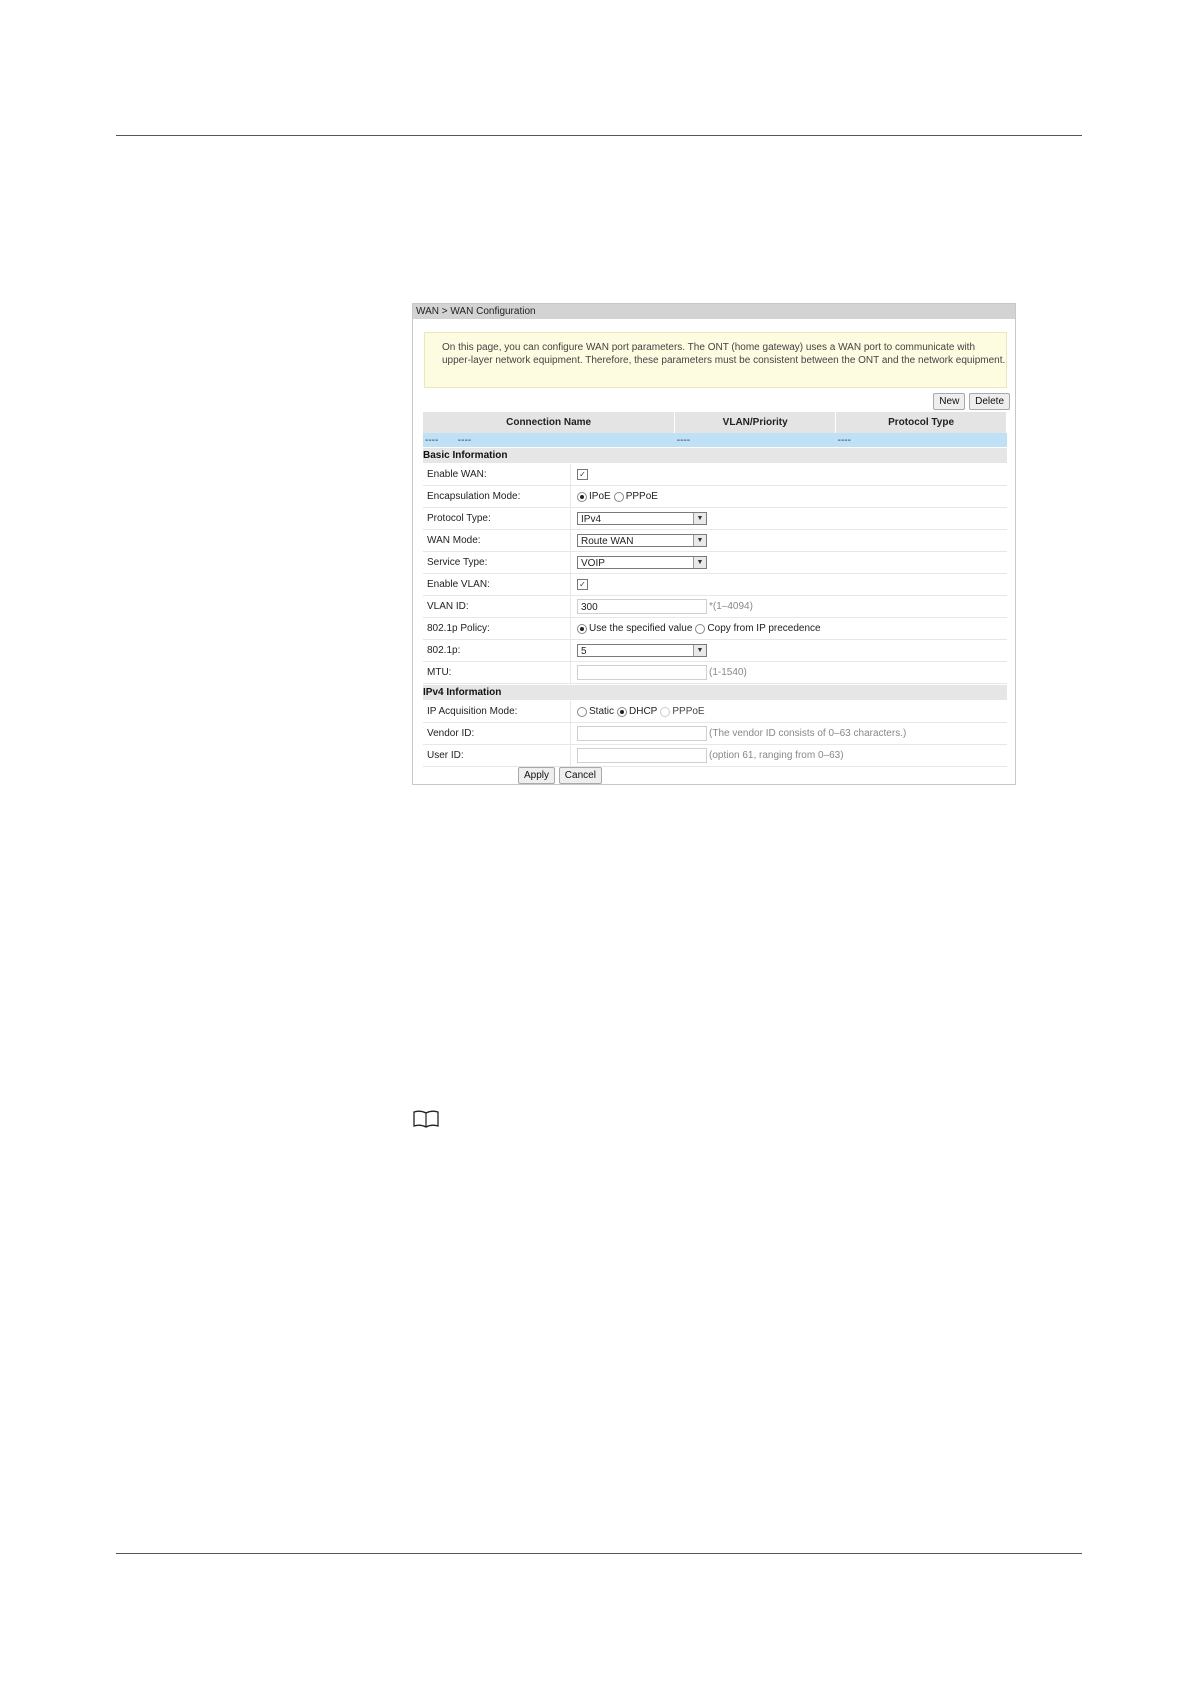  Describe the element at coordinates (715, 712) in the screenshot. I see `form-row-ip-acquisition-mode: IP Acquisition Mode: Static DHCP PPPoE` at that location.